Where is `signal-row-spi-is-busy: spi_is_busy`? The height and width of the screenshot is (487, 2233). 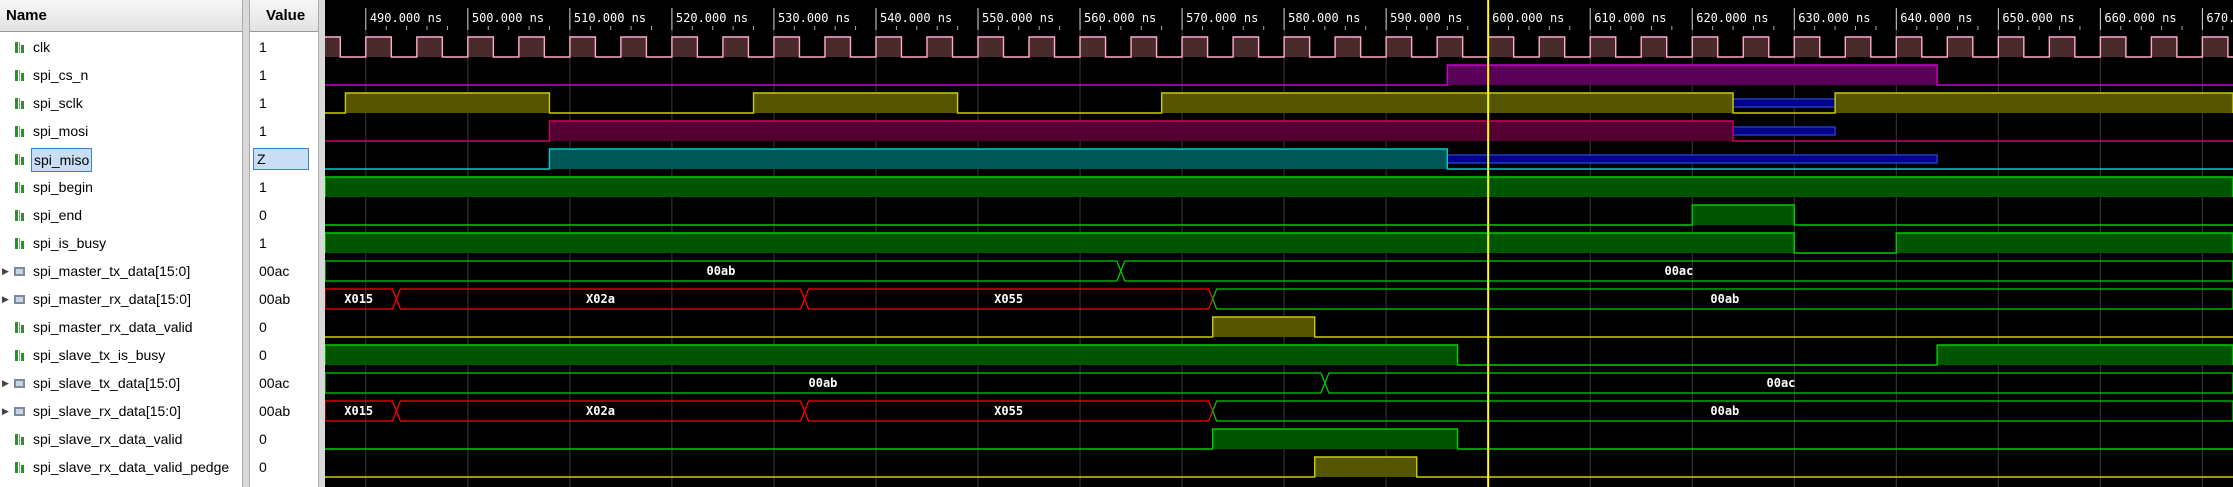 signal-row-spi-is-busy: spi_is_busy is located at coordinates (121, 243).